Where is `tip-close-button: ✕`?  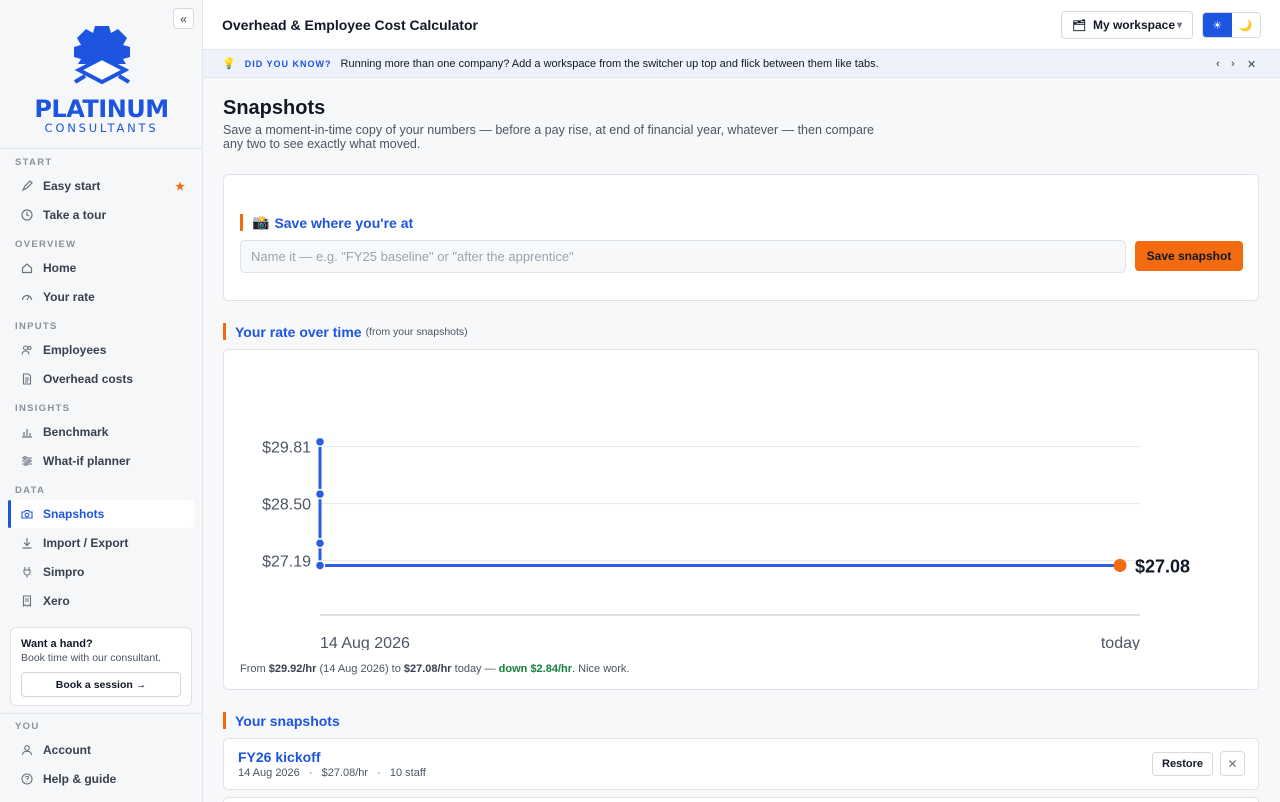 tip-close-button: ✕ is located at coordinates (1251, 64).